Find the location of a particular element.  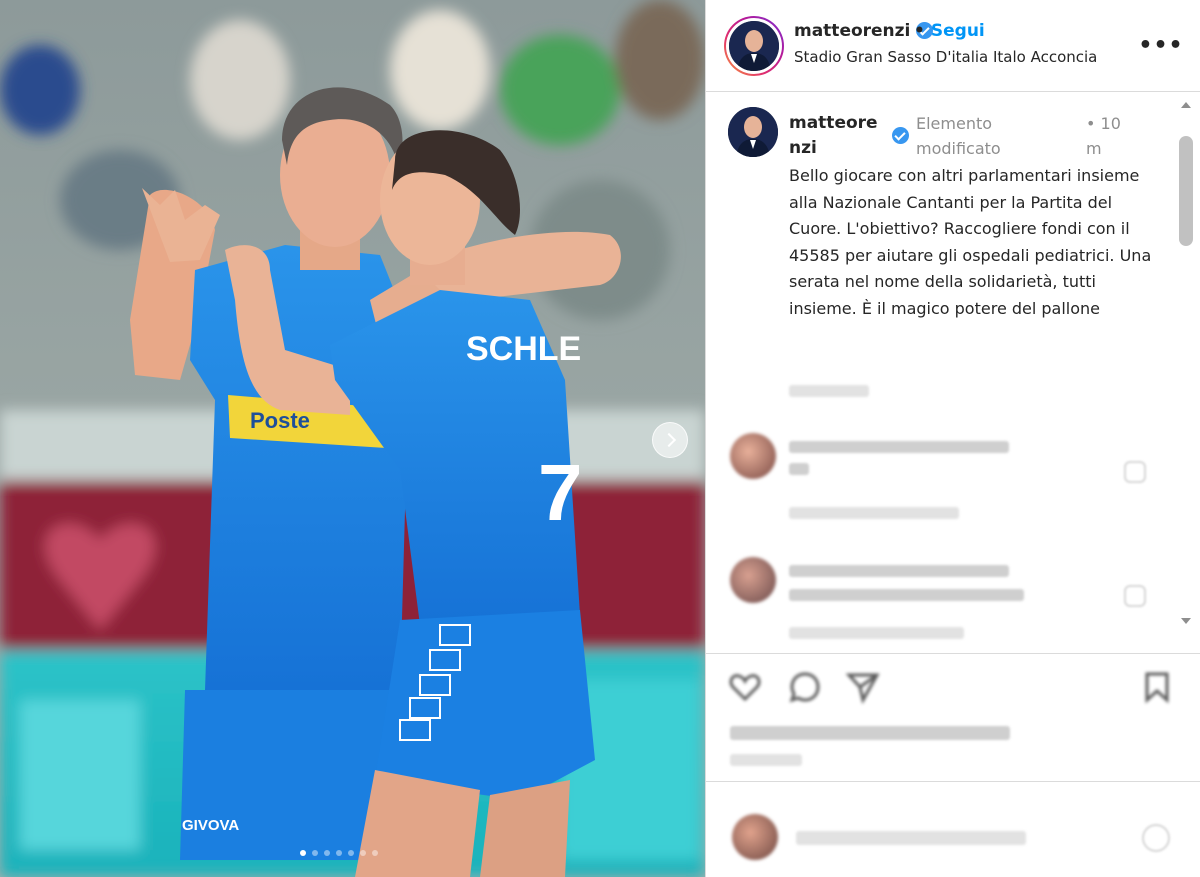

post-date is located at coordinates (766, 760).